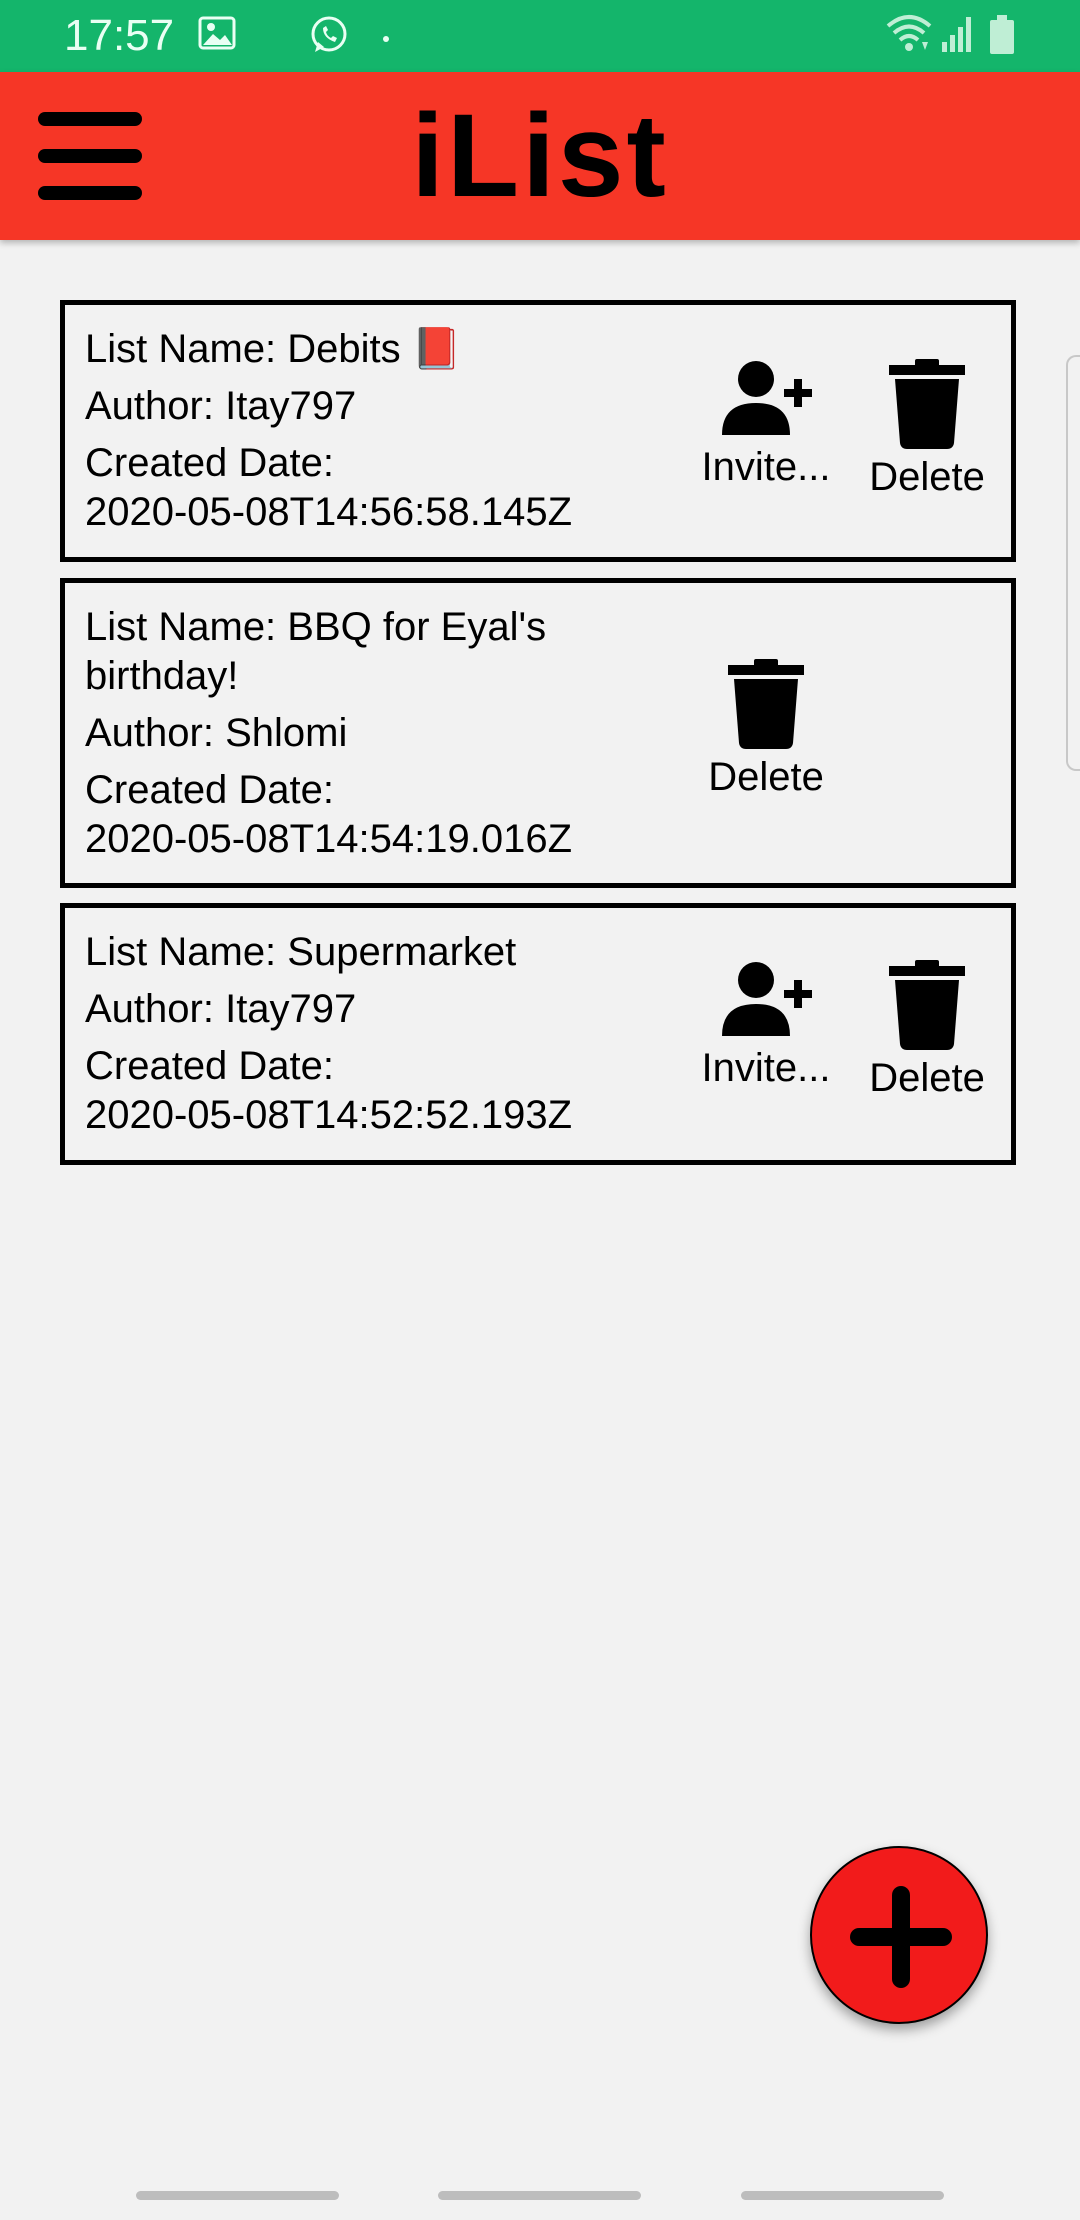 The height and width of the screenshot is (2220, 1080). What do you see at coordinates (1002, 37) in the screenshot?
I see `battery-icon` at bounding box center [1002, 37].